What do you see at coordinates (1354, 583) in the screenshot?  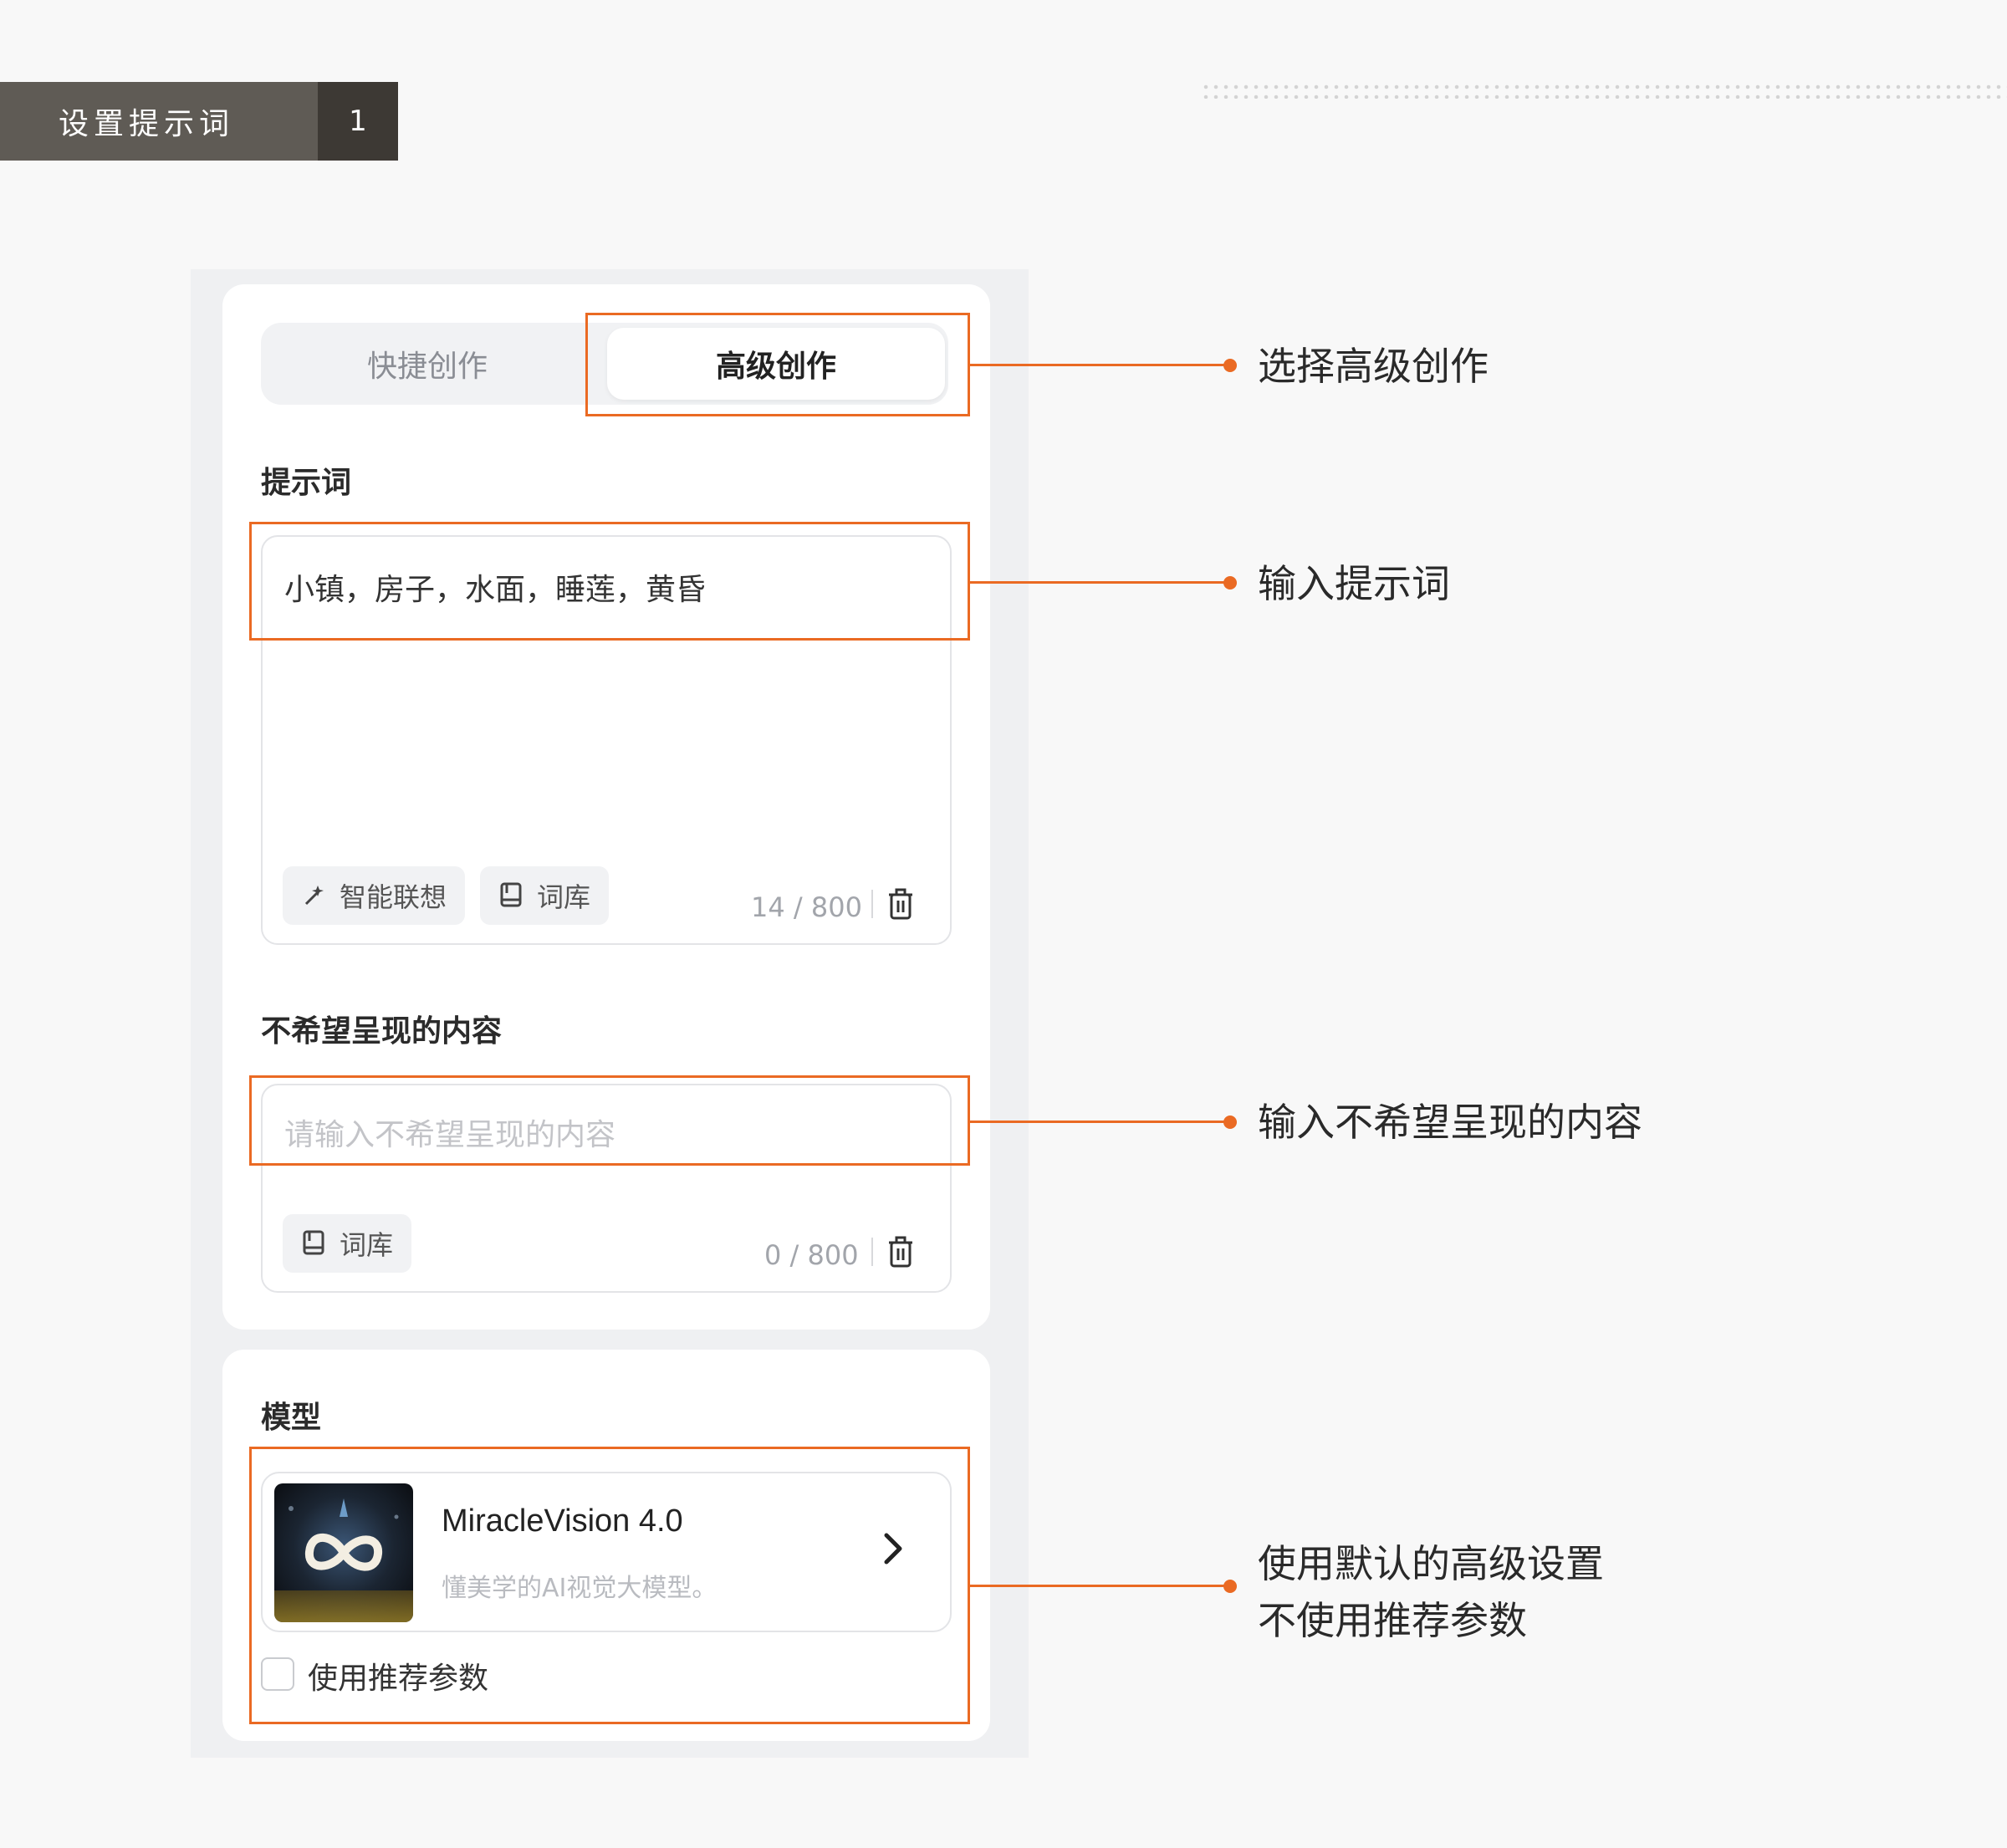 I see `annotation-input-prompt: 输入提示词` at bounding box center [1354, 583].